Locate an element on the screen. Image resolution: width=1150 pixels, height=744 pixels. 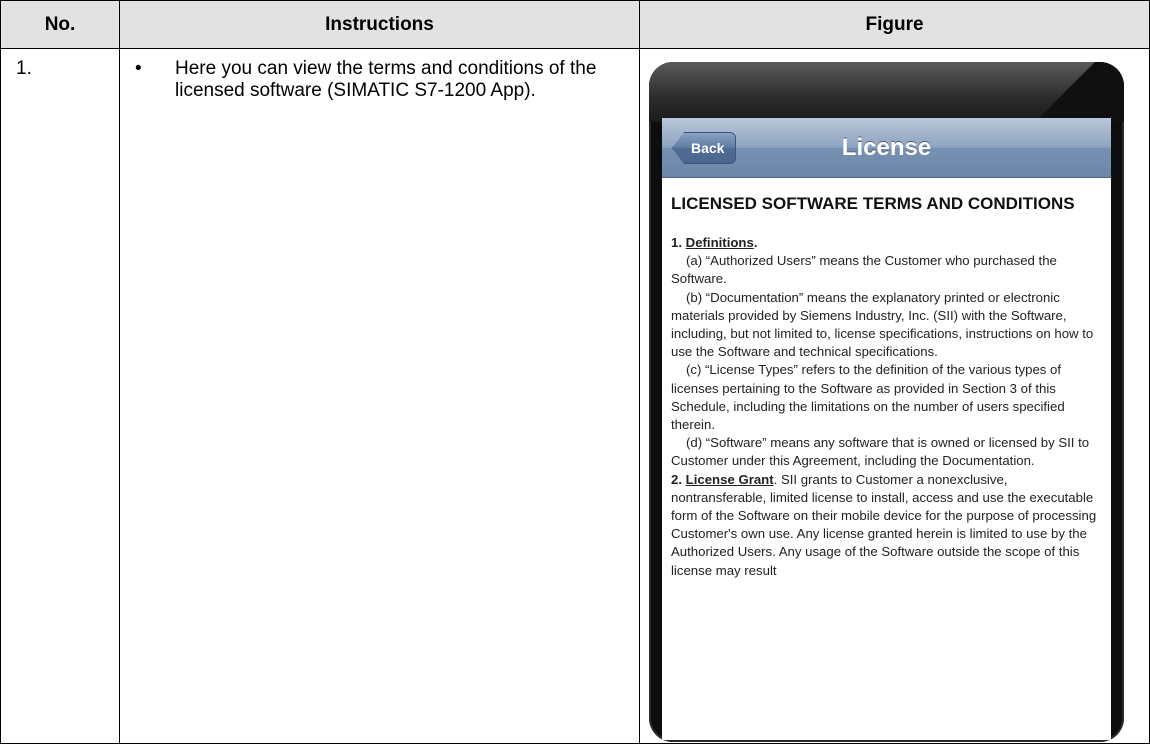
section-1-heading: 1. Definitions. is located at coordinates (714, 242).